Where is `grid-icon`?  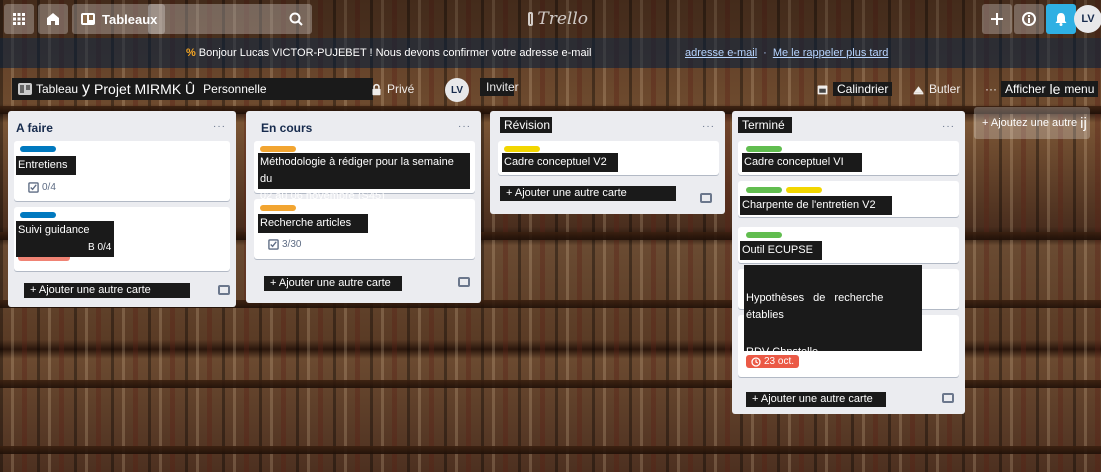 grid-icon is located at coordinates (19, 19).